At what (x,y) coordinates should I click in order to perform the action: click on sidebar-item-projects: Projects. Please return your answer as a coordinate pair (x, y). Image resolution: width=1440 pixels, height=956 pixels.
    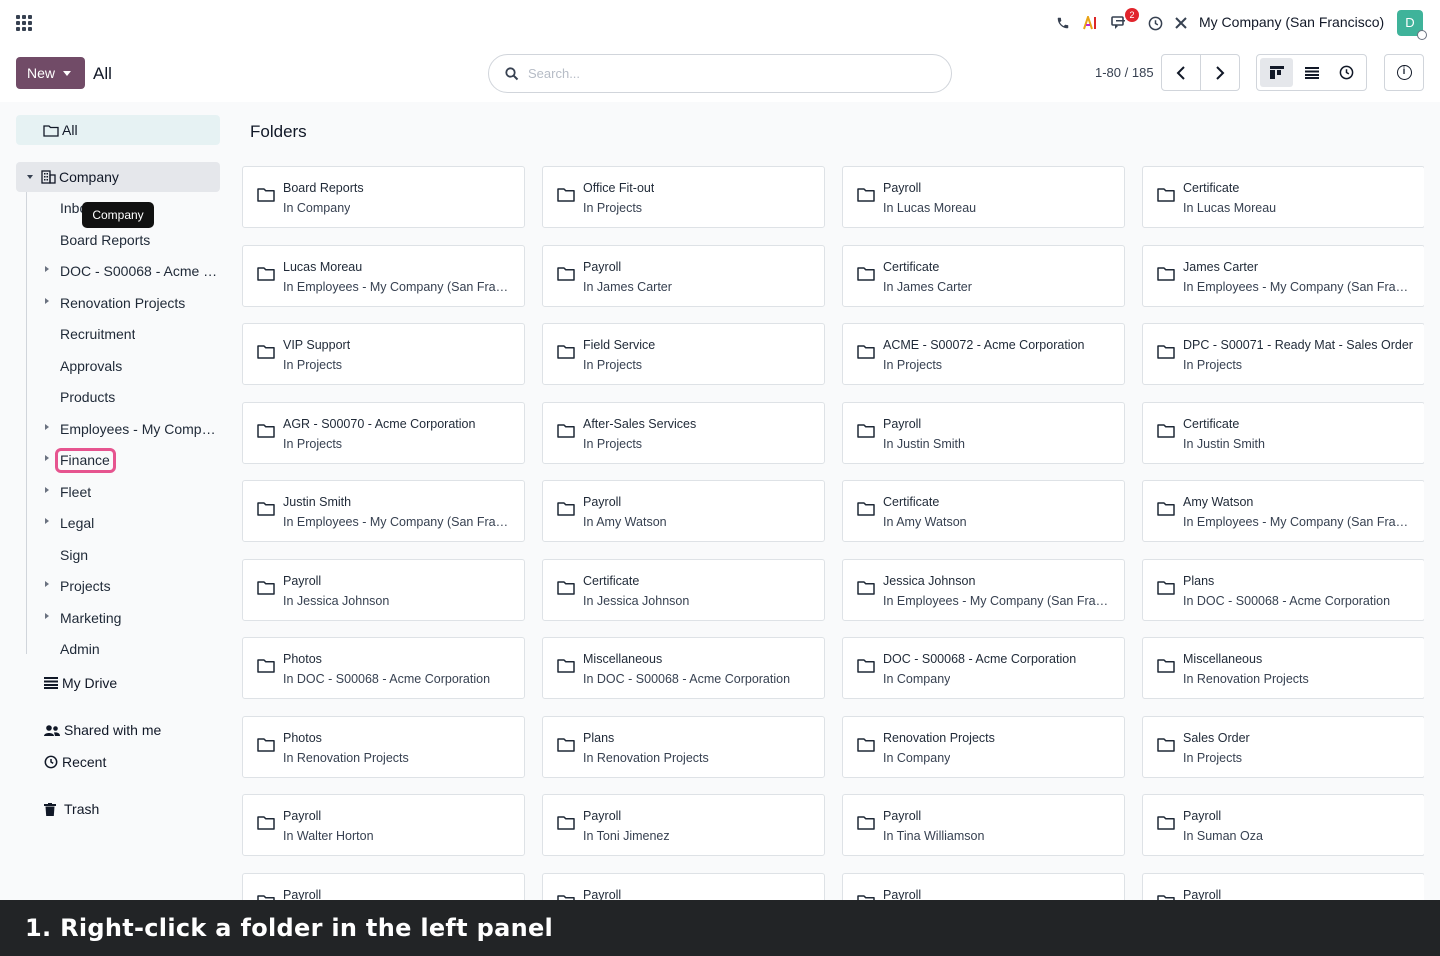
    Looking at the image, I should click on (85, 586).